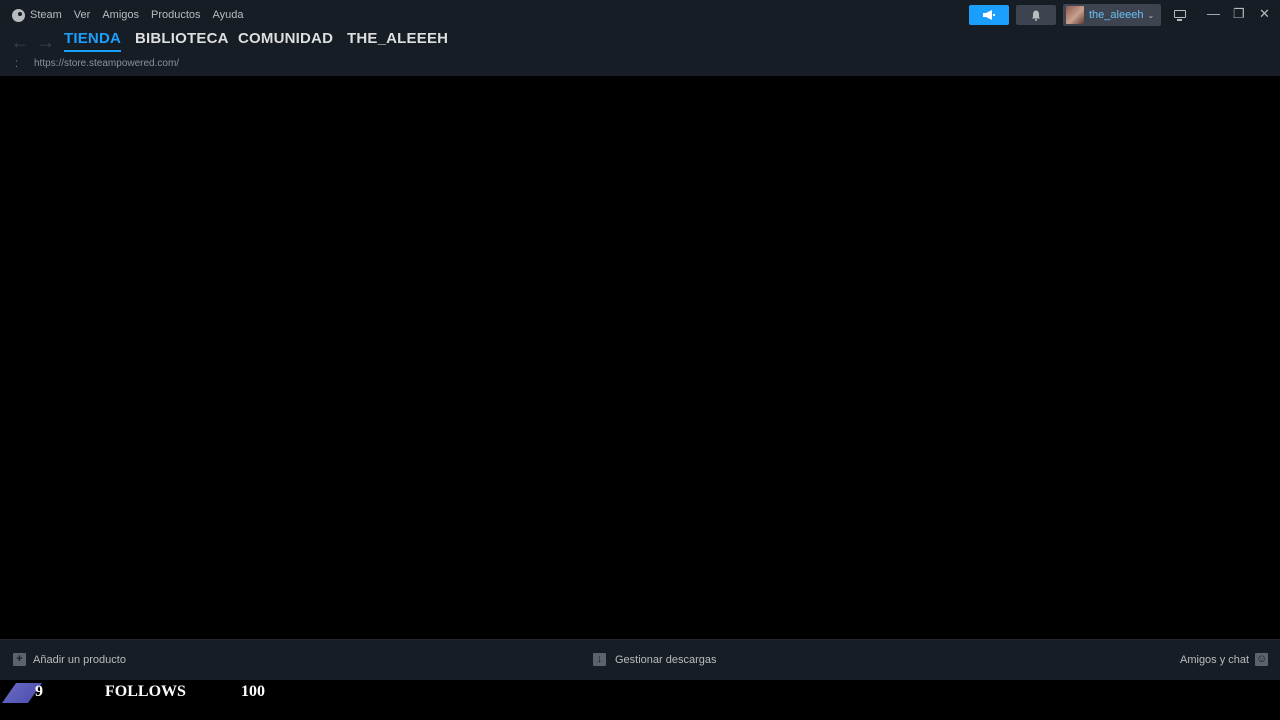 The image size is (1280, 720). Describe the element at coordinates (599, 659) in the screenshot. I see `download-icon: ↓` at that location.